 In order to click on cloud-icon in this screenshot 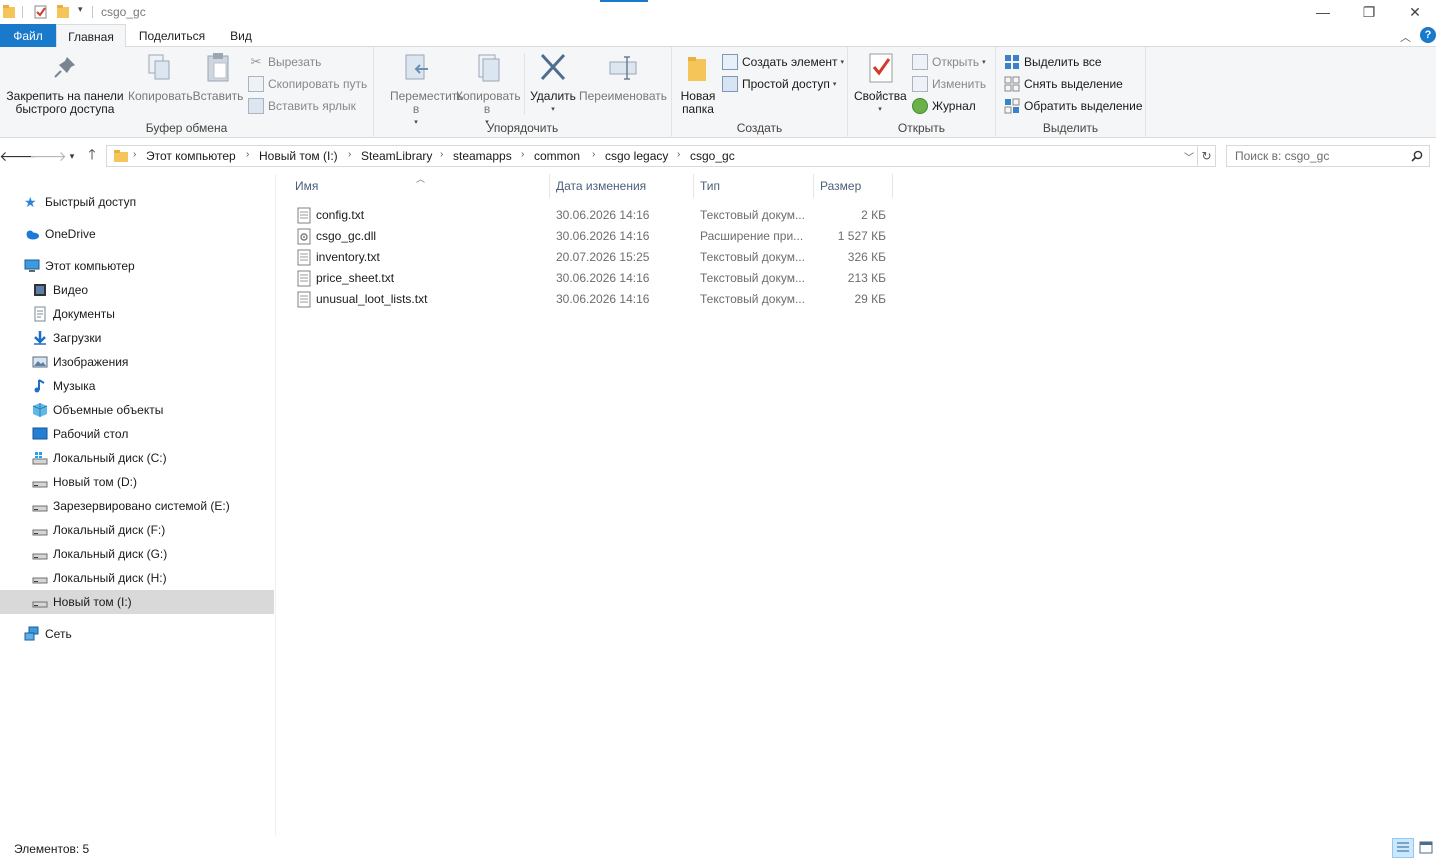, I will do `click(32, 235)`.